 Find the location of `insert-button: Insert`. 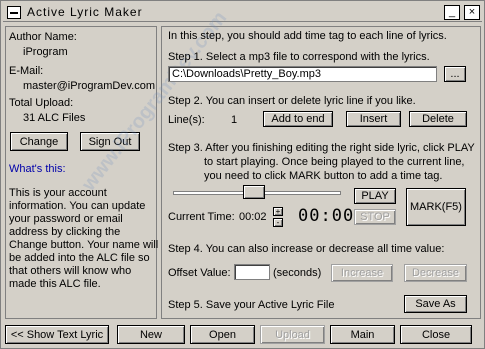

insert-button: Insert is located at coordinates (373, 119).